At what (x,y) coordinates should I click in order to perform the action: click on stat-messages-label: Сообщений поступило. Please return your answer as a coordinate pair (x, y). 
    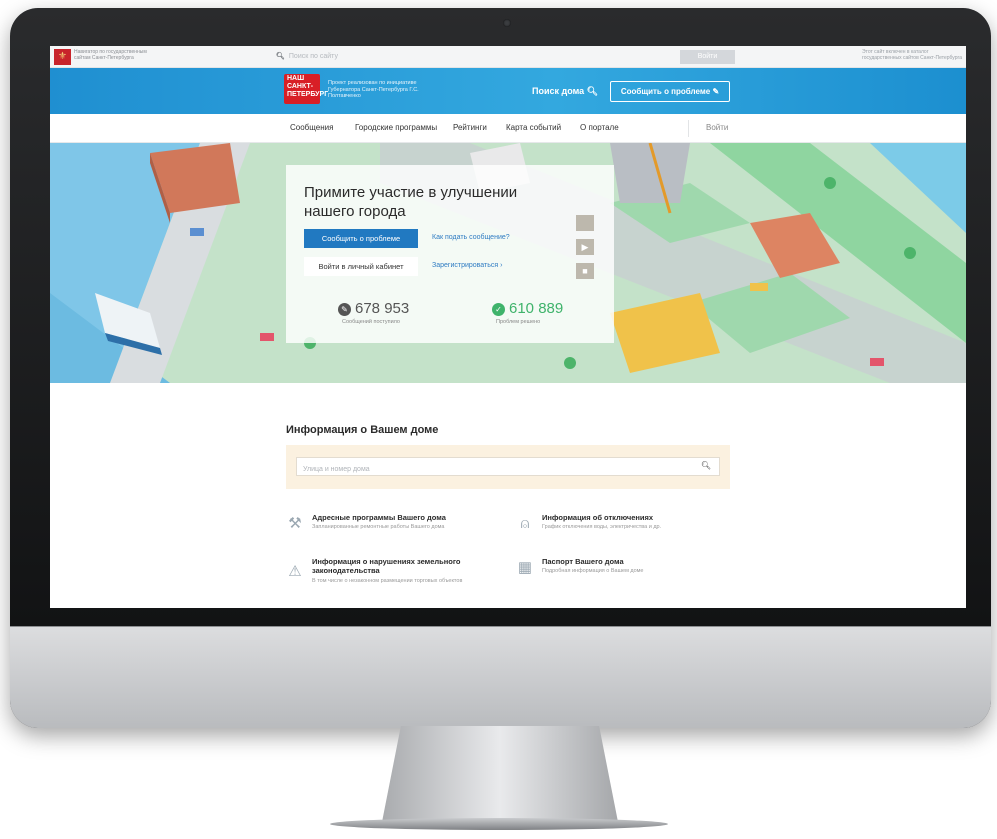
    Looking at the image, I should click on (371, 322).